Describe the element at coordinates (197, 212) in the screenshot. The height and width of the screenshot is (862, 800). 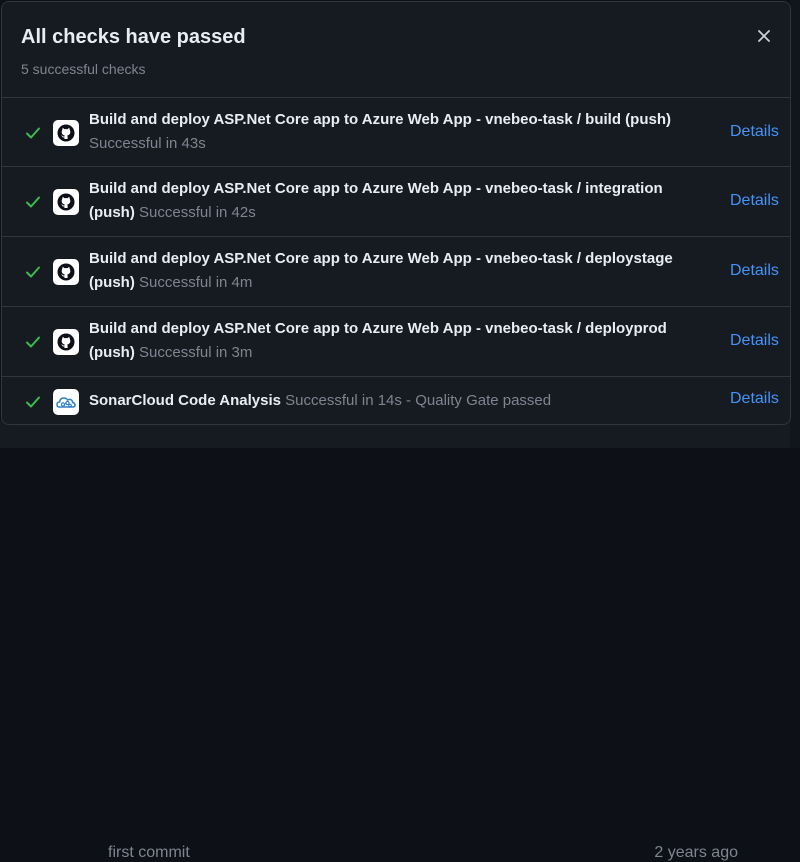
I see `check-status: Successful in 42s` at that location.